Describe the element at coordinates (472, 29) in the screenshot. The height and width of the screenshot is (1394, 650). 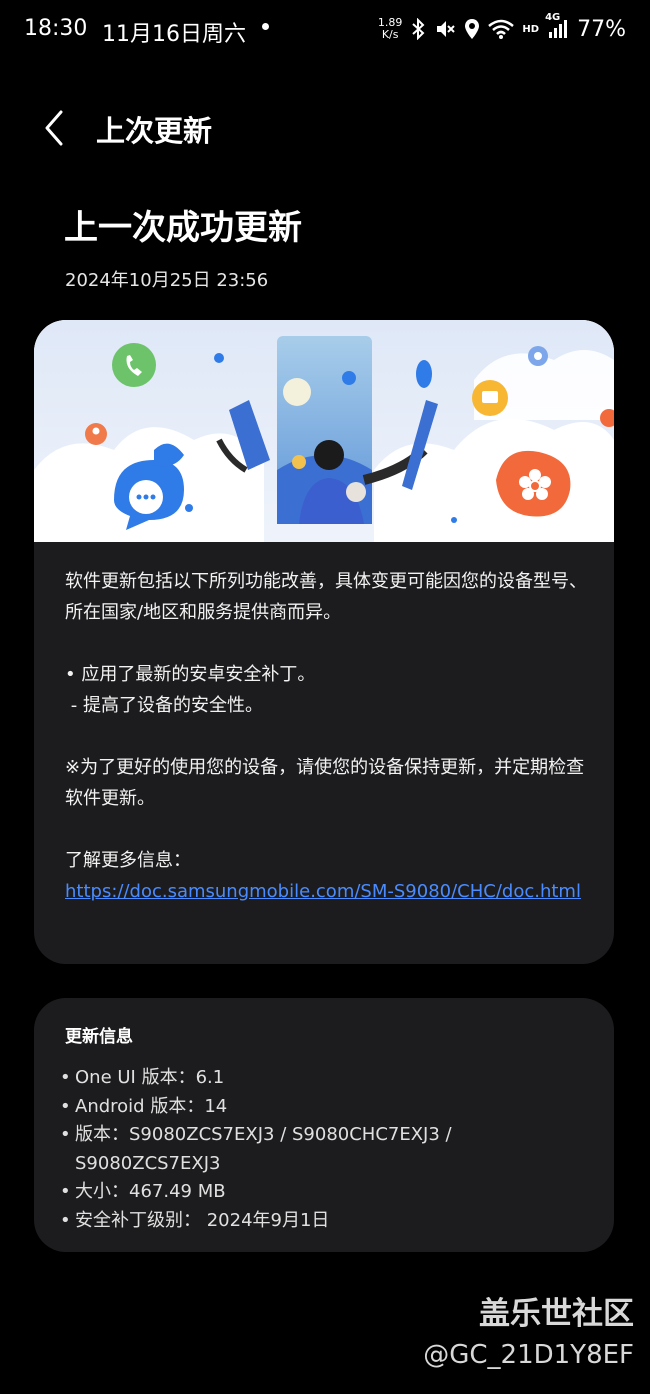
I see `location-icon` at that location.